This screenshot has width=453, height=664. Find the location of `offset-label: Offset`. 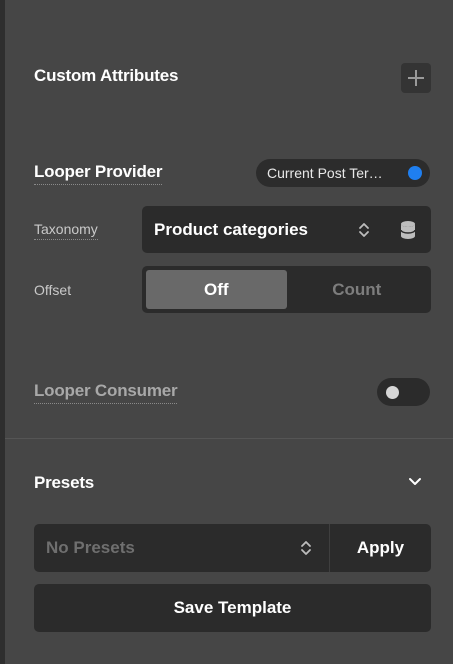

offset-label: Offset is located at coordinates (53, 290).